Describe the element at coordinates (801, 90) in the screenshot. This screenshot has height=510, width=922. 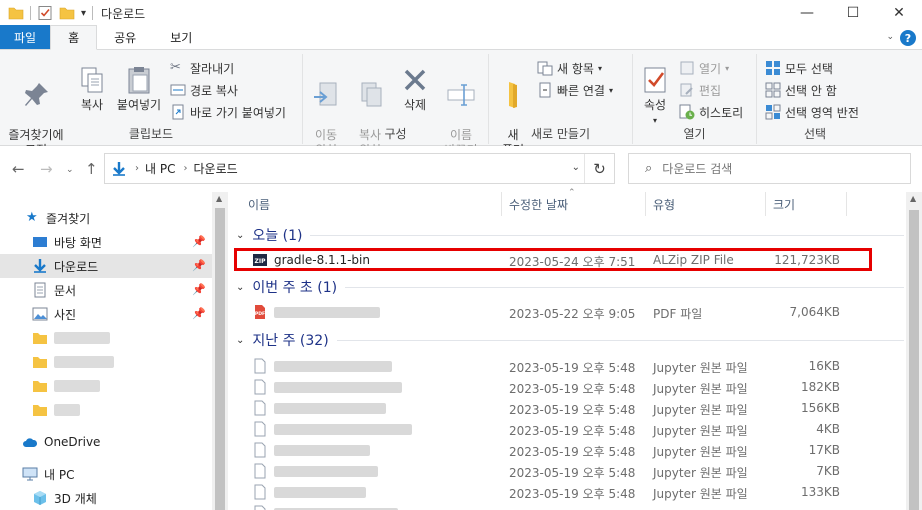
I see `select-none-button: 선택 안 함` at that location.